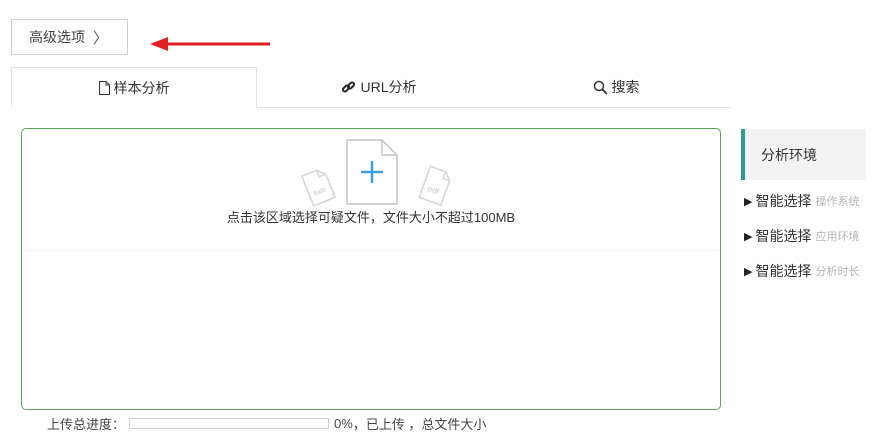 The image size is (876, 438). I want to click on sidebar-item-os: ▶ 智能选择 操作系统, so click(809, 201).